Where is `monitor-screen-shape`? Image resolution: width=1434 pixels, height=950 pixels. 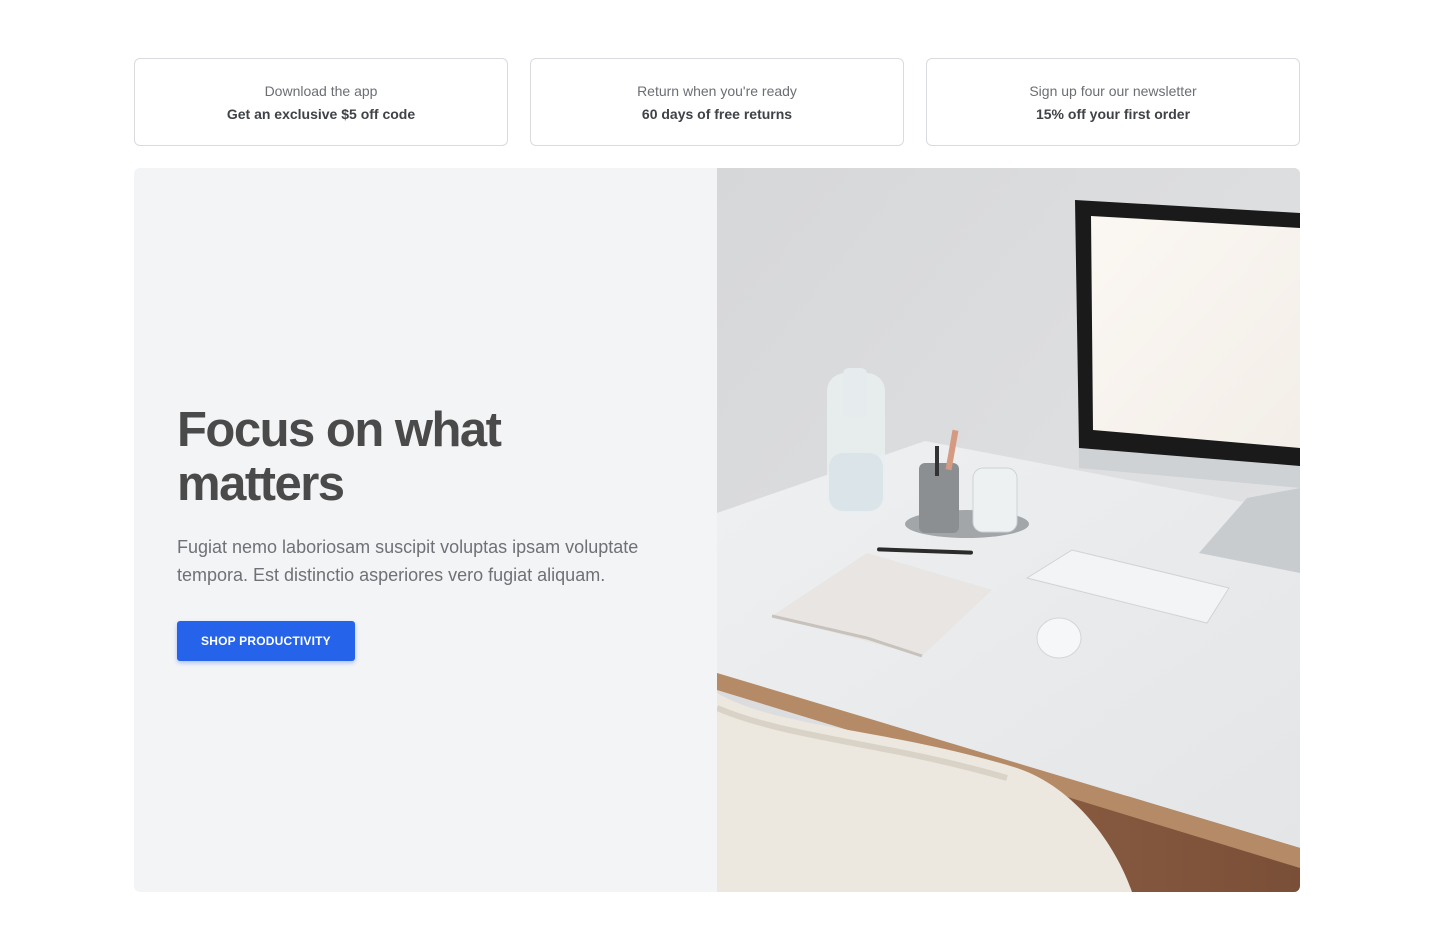
monitor-screen-shape is located at coordinates (1195, 332).